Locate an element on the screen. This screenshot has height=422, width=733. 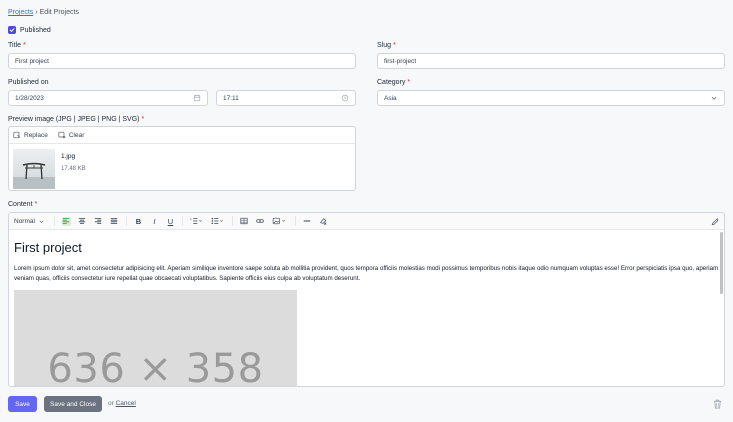
content-label: Content * is located at coordinates (22, 204).